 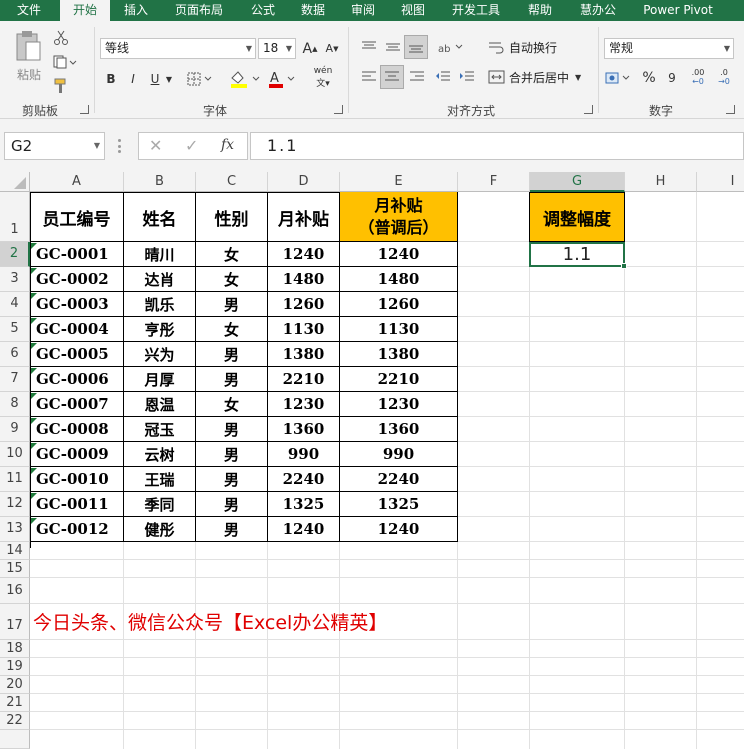 What do you see at coordinates (111, 79) in the screenshot?
I see `bold-button: B` at bounding box center [111, 79].